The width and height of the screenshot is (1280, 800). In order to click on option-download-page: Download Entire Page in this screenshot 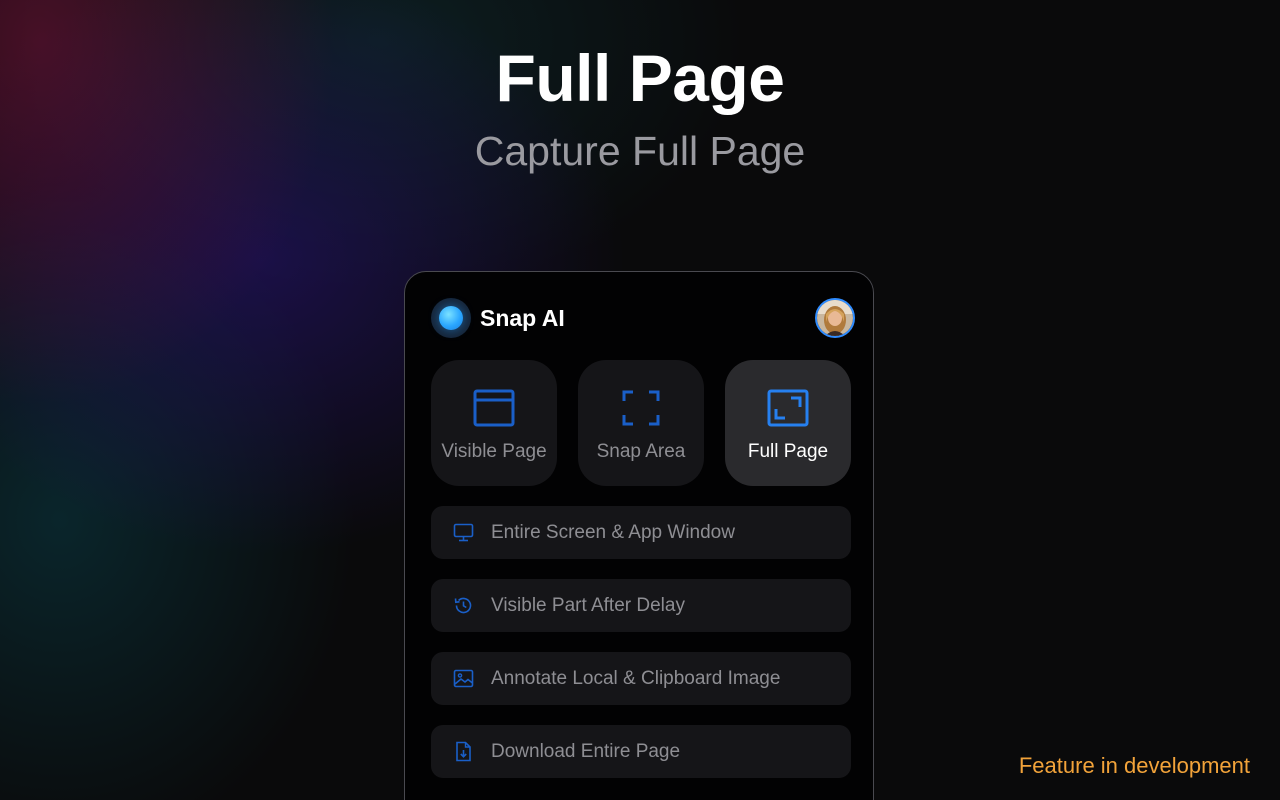, I will do `click(641, 751)`.